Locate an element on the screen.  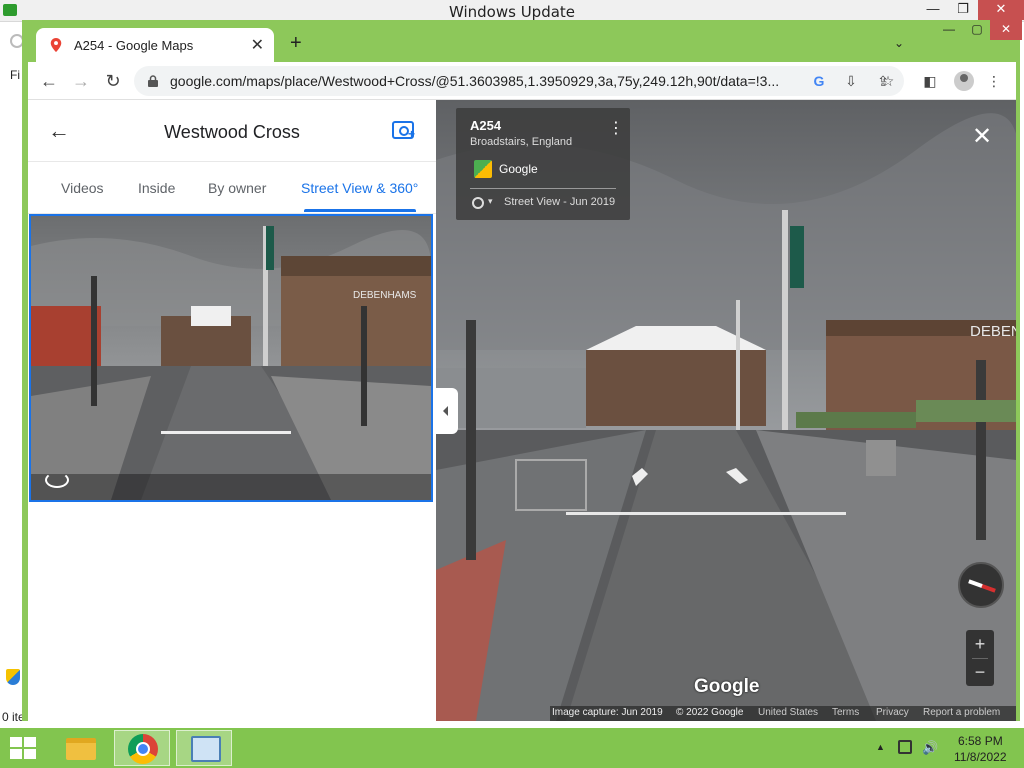
chrome-icon is located at coordinates (143, 749).